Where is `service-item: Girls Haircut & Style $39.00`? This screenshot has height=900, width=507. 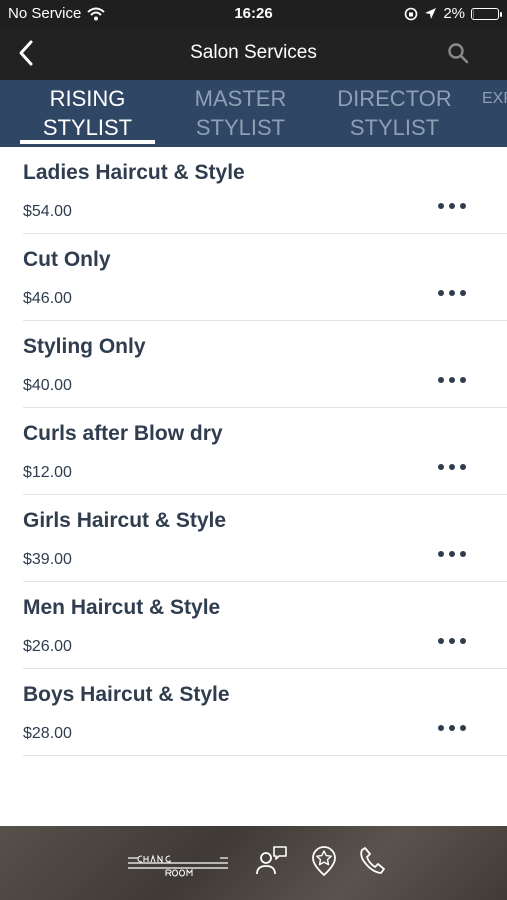 service-item: Girls Haircut & Style $39.00 is located at coordinates (253, 538).